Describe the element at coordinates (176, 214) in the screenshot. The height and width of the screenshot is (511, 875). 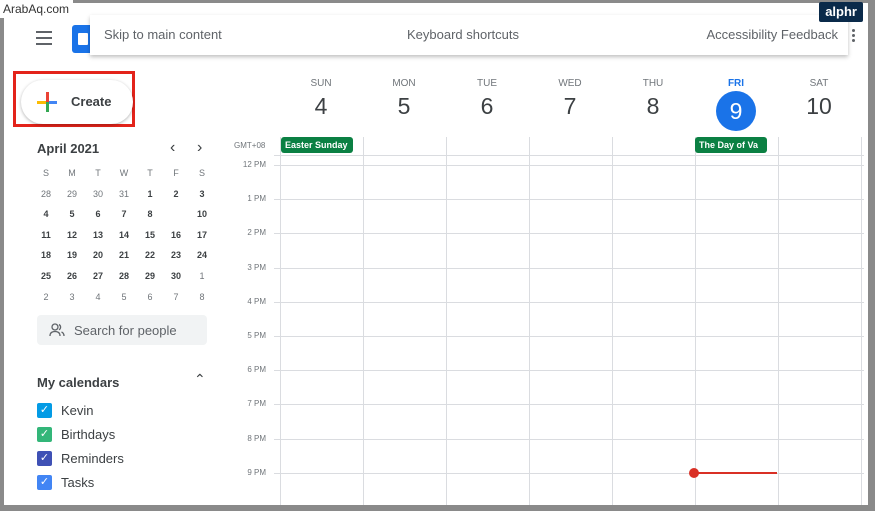
I see `mini-day-today: 9` at that location.